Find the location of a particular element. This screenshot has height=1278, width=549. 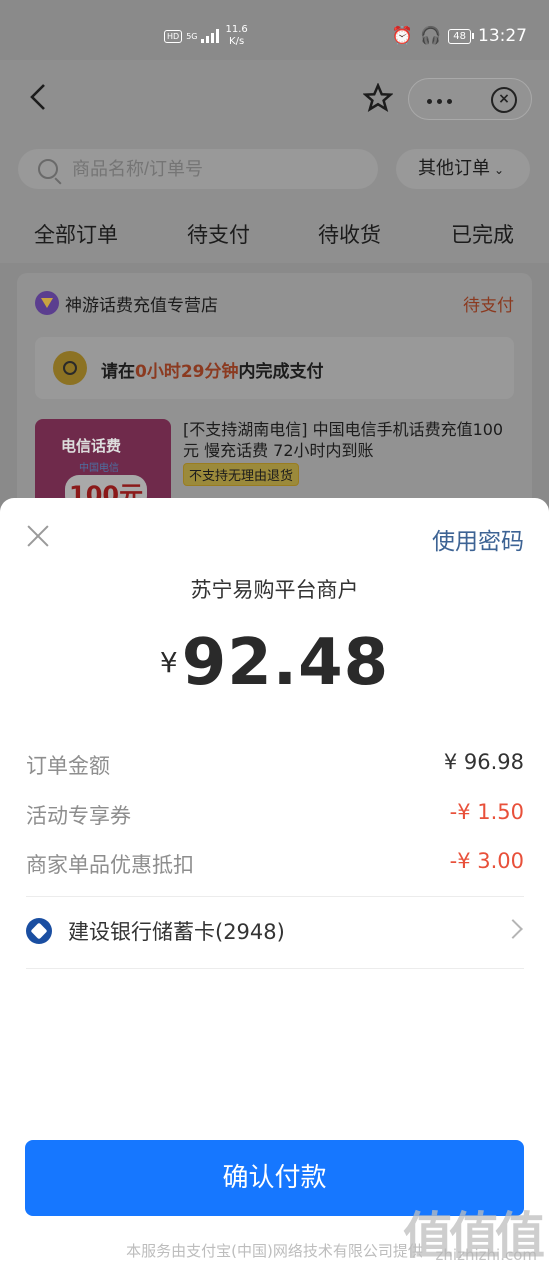

detail-label: 活动专享券 is located at coordinates (78, 816).